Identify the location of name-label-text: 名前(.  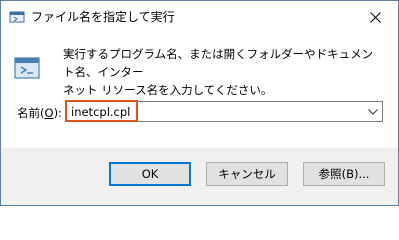
(31, 113).